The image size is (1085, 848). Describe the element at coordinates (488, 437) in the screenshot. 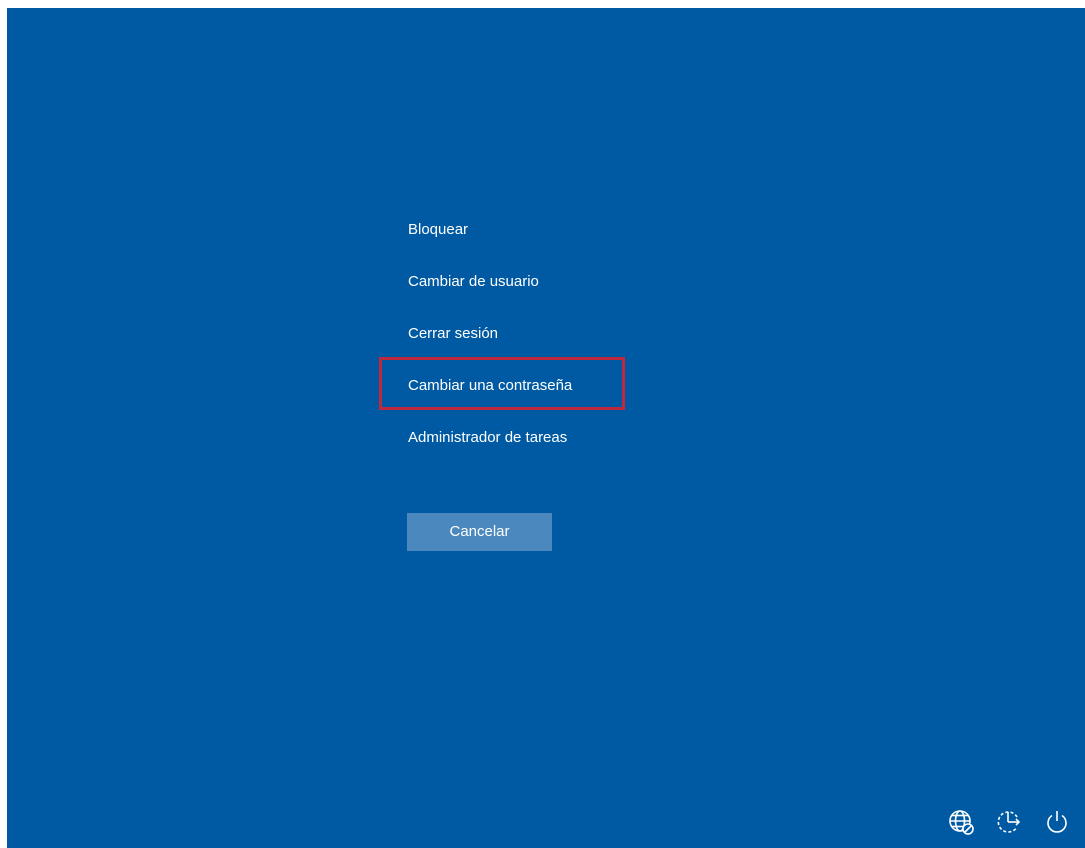

I see `menu-item-label: Administrador de tareas` at that location.